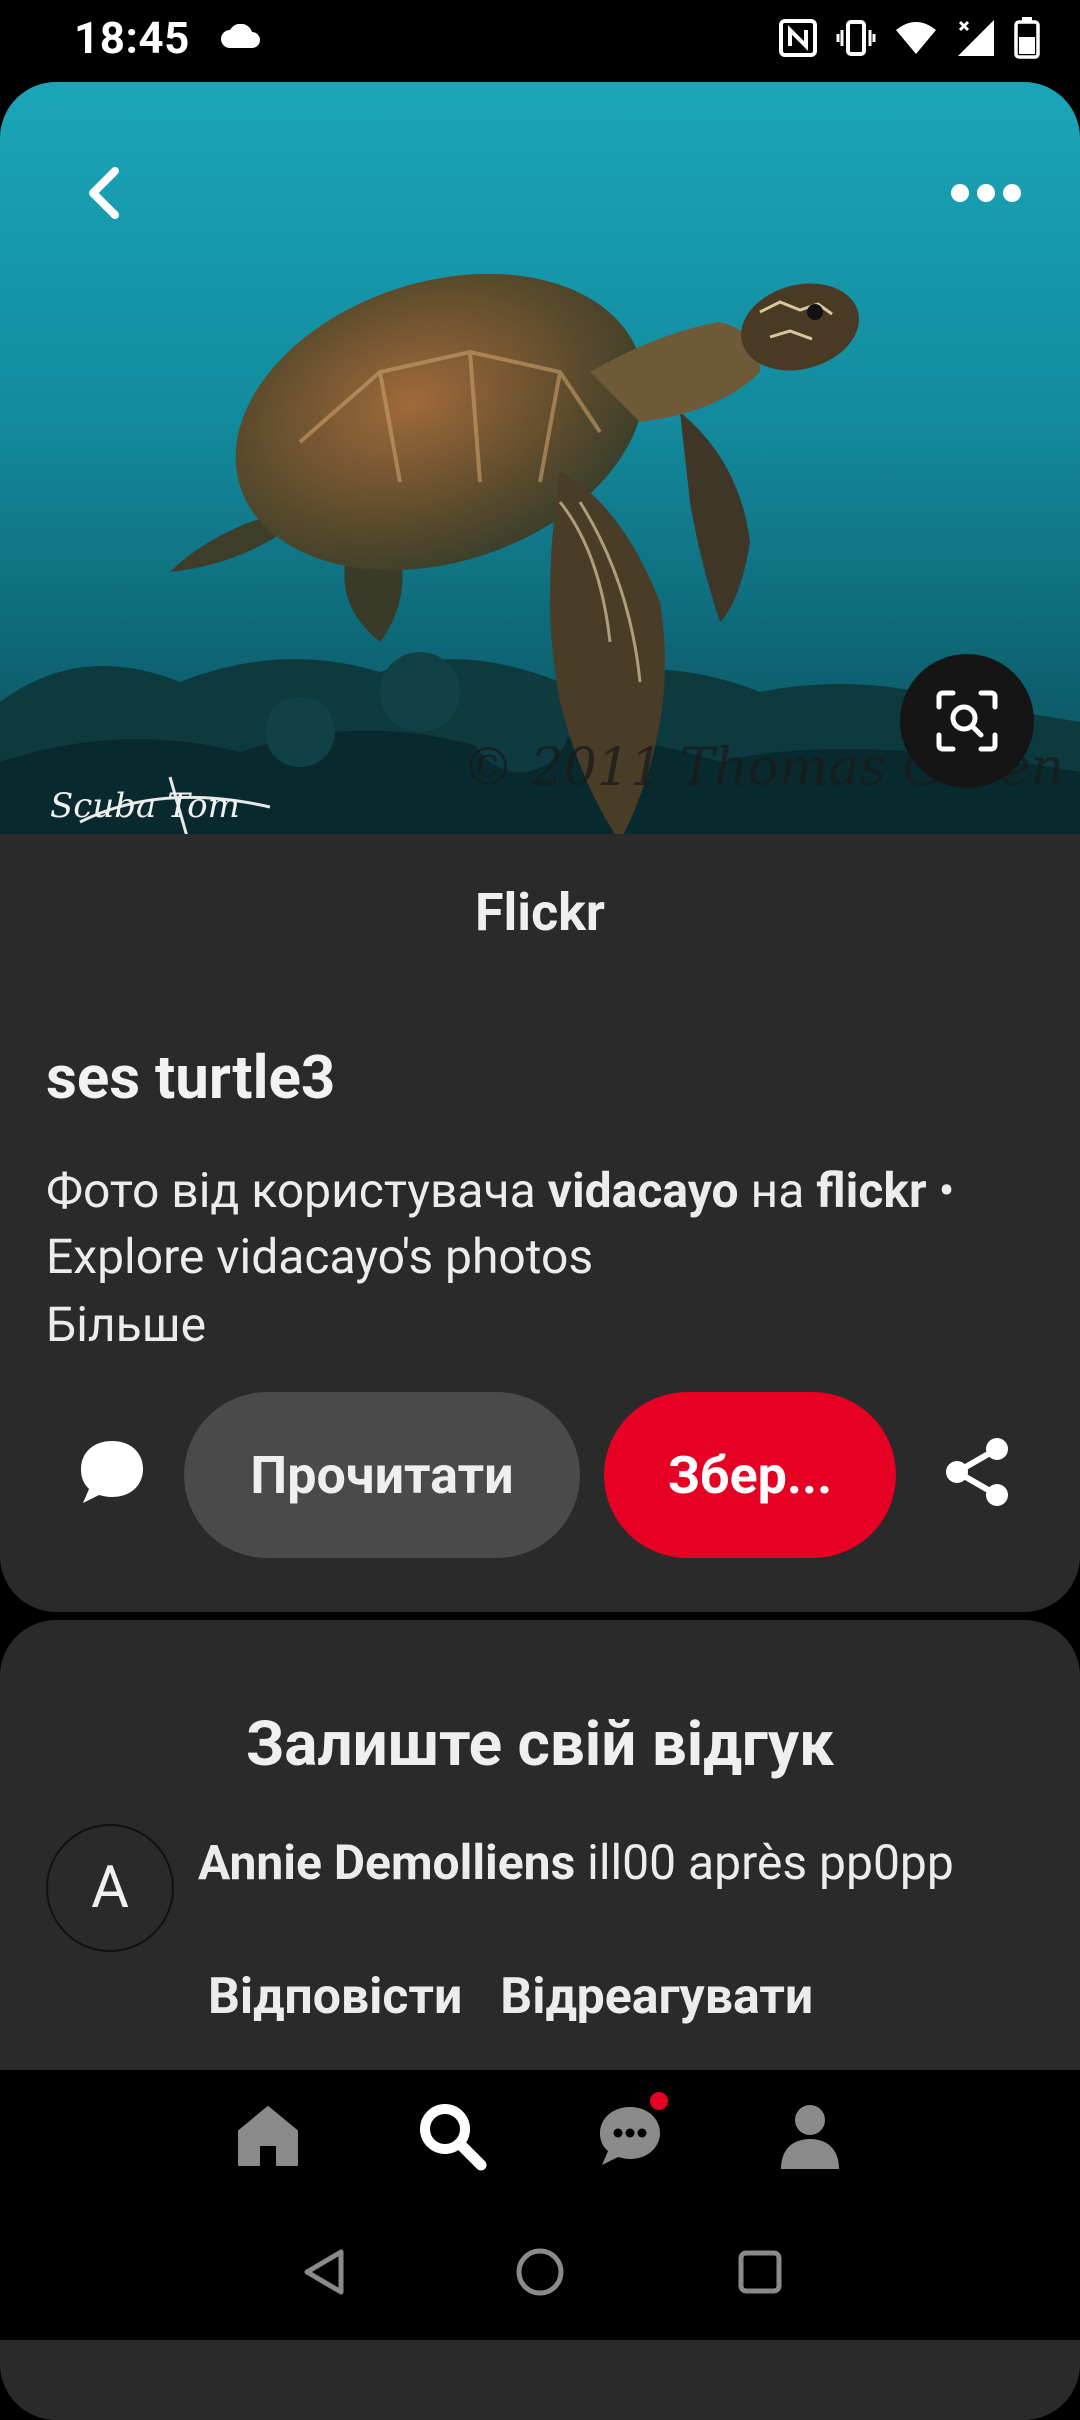 The width and height of the screenshot is (1080, 2420). I want to click on system-nav-bar, so click(540, 2270).